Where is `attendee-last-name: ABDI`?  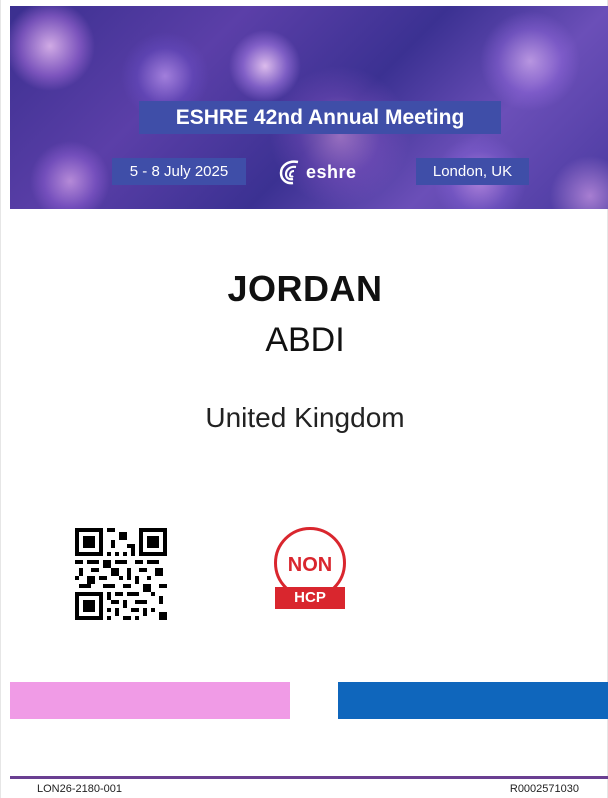
attendee-last-name: ABDI is located at coordinates (305, 340).